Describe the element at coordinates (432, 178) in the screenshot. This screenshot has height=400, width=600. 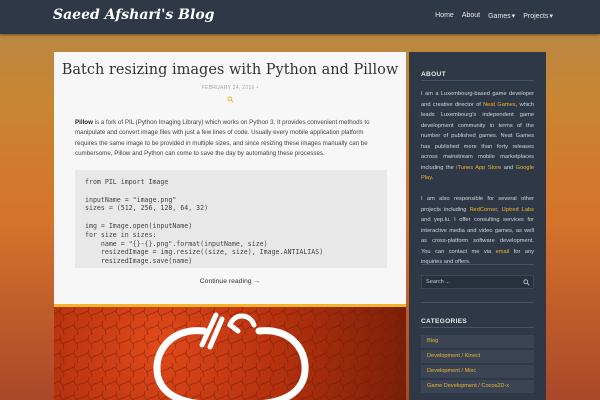
I see `about-text-segment: .` at that location.